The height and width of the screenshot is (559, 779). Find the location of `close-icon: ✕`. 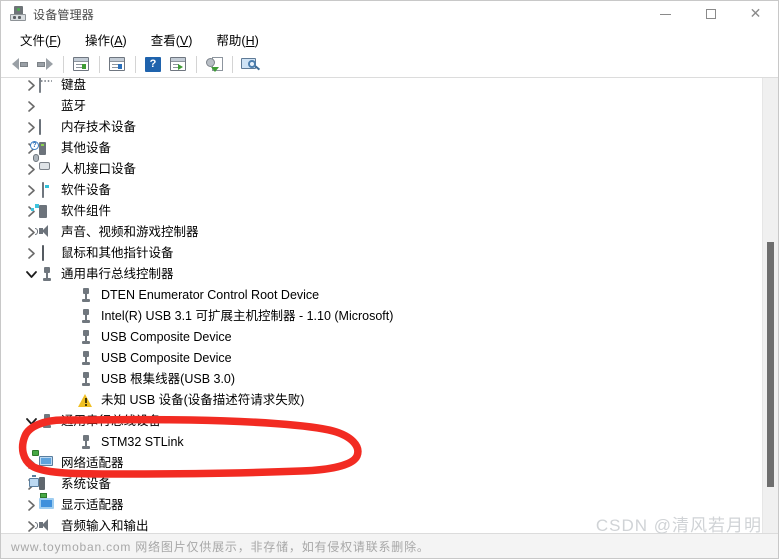

close-icon: ✕ is located at coordinates (755, 14).